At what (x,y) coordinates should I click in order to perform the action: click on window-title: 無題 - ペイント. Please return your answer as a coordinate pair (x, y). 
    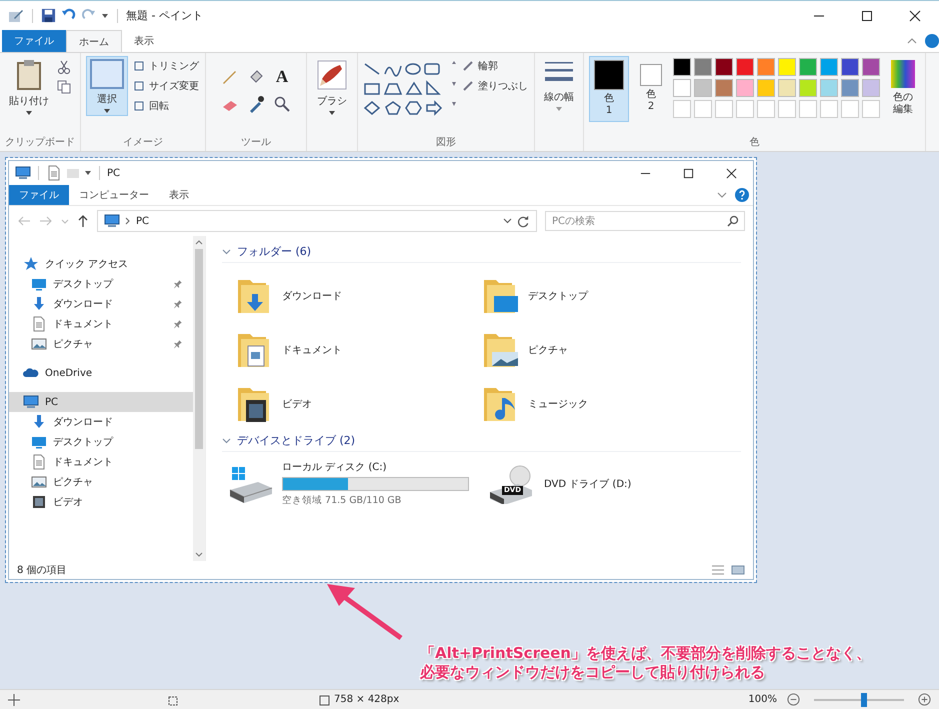
    Looking at the image, I should click on (164, 15).